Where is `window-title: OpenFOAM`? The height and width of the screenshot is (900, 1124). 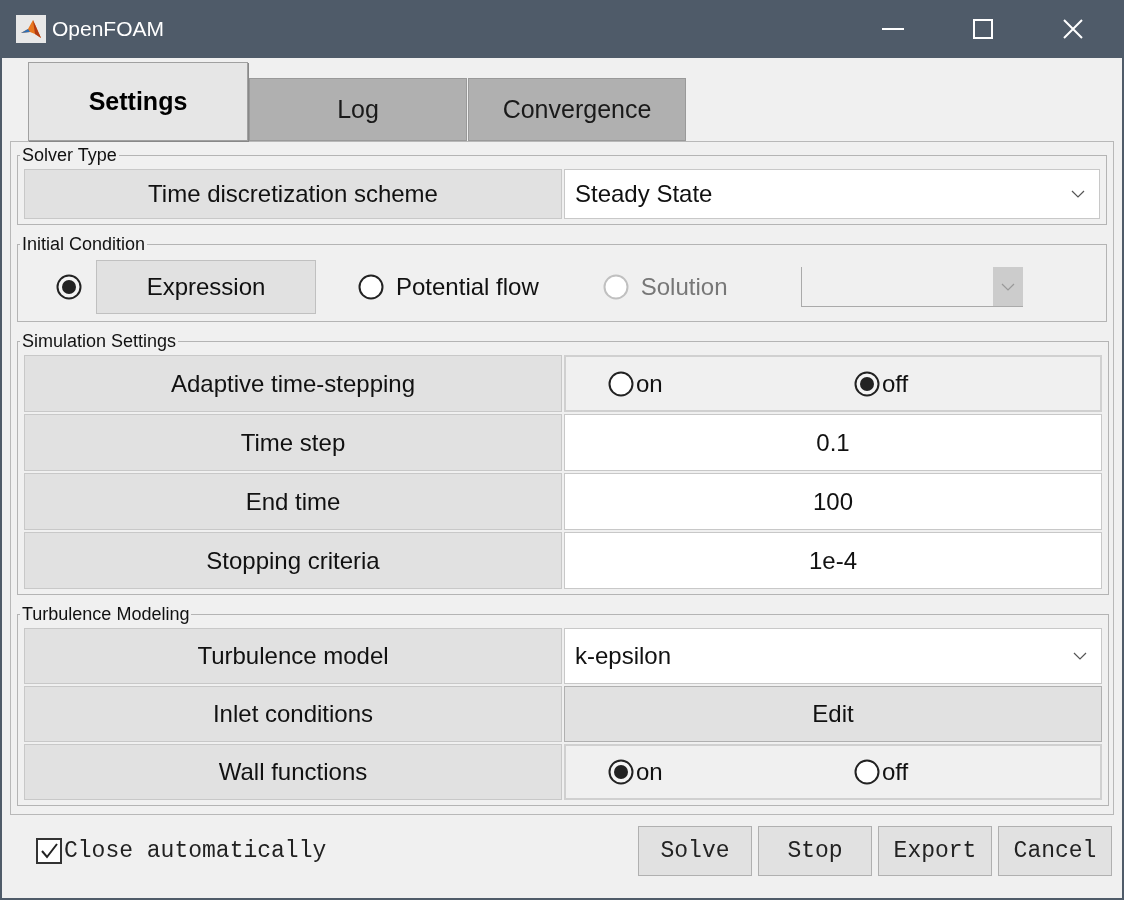
window-title: OpenFOAM is located at coordinates (108, 29).